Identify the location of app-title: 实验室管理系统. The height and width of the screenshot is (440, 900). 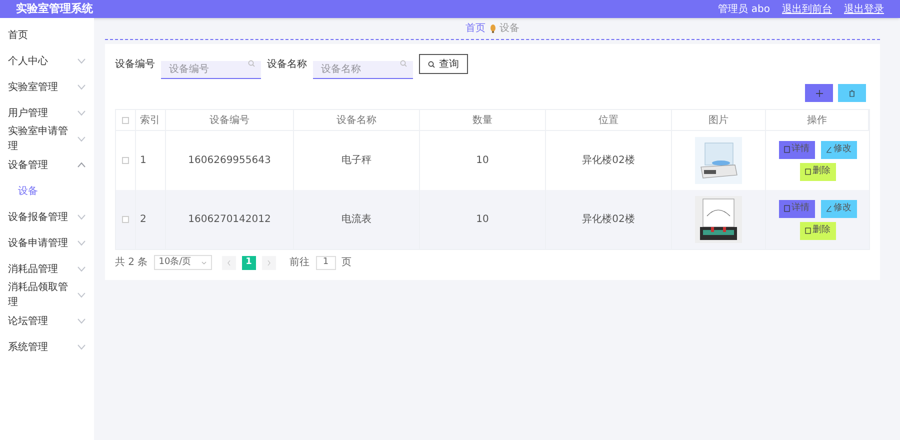
(54, 8).